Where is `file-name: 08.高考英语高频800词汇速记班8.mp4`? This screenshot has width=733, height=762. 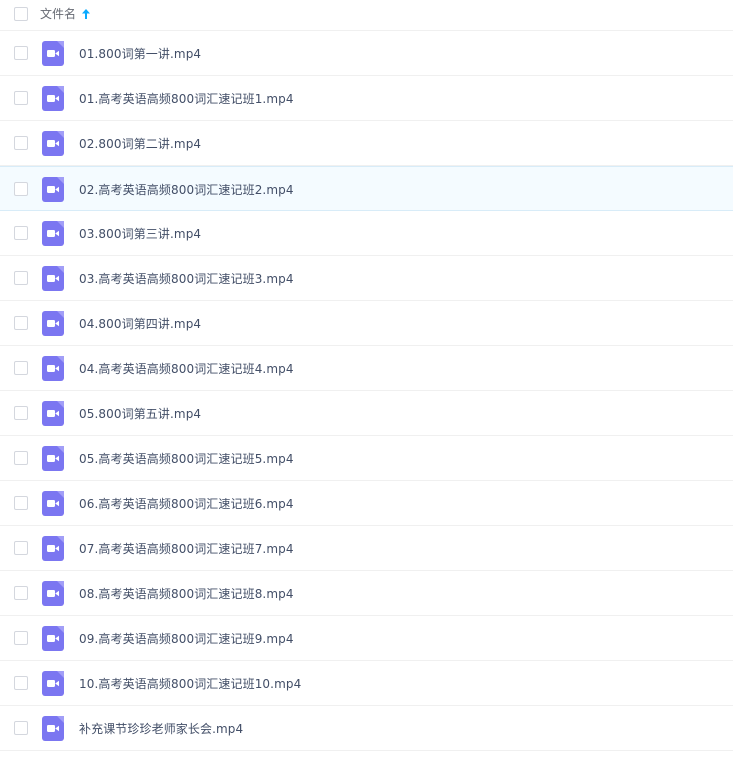
file-name: 08.高考英语高频800词汇速记班8.mp4 is located at coordinates (186, 593).